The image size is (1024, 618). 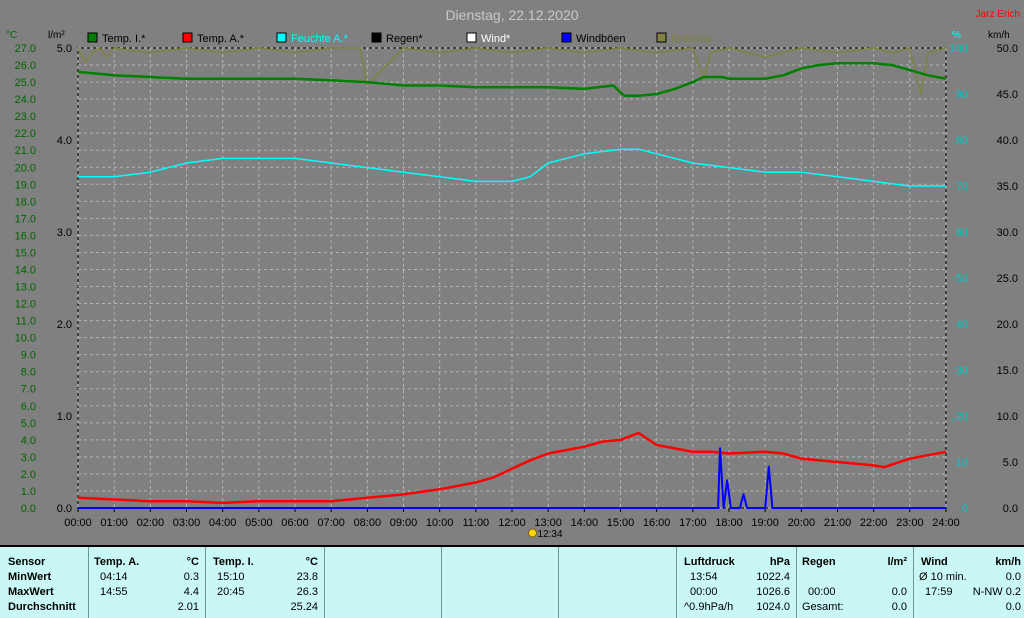 I want to click on x-tick-label: 01:00, so click(x=114, y=523).